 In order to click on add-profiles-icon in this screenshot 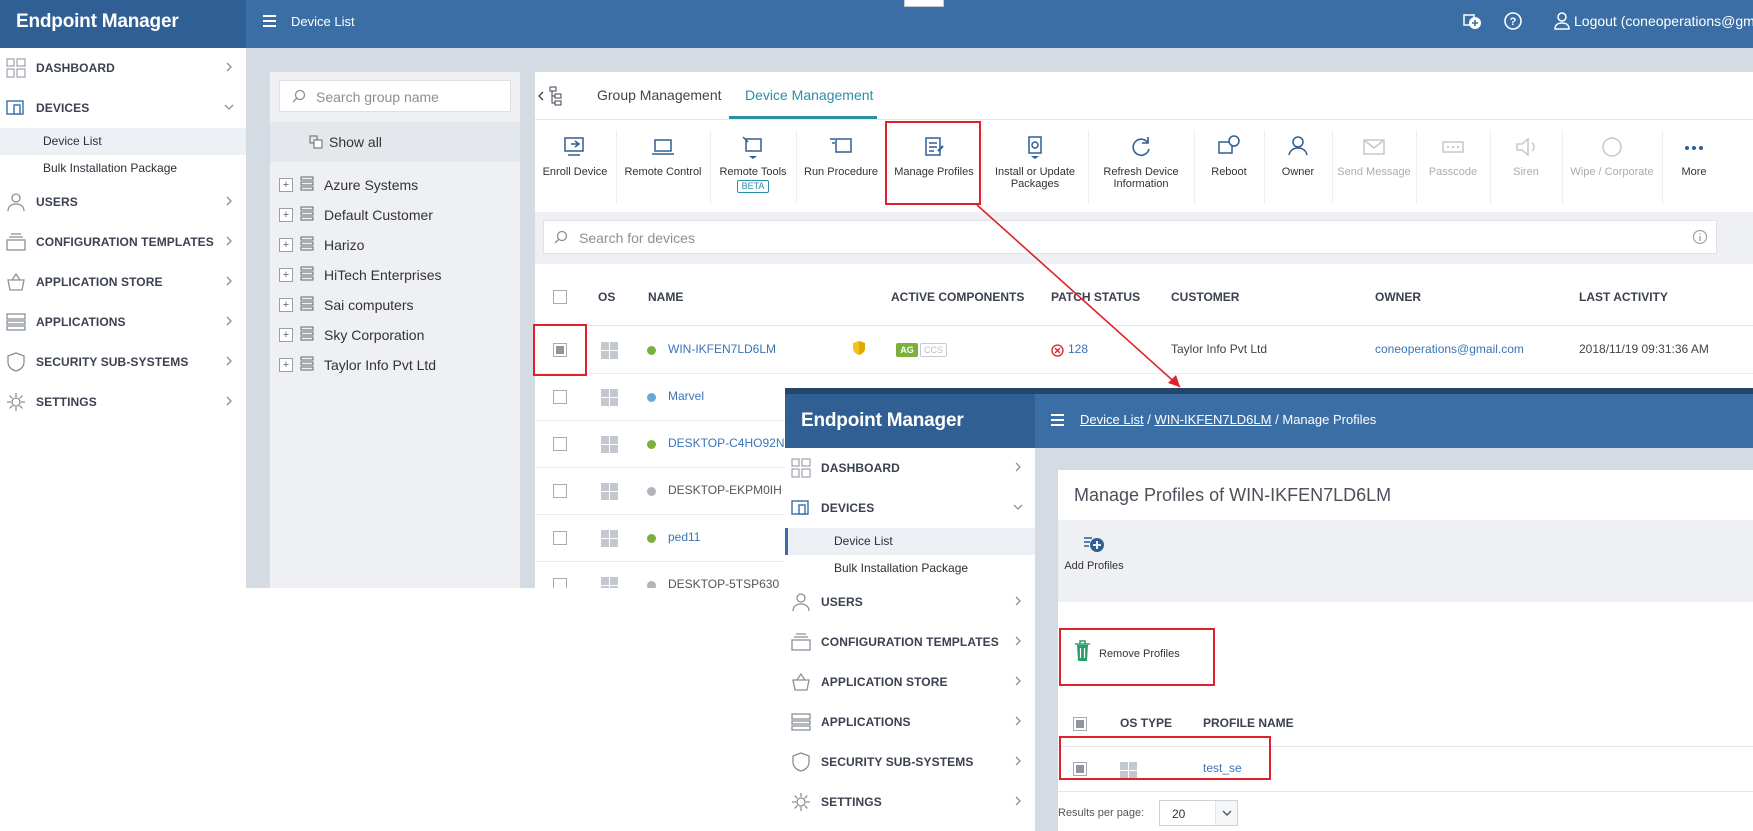, I will do `click(1094, 544)`.